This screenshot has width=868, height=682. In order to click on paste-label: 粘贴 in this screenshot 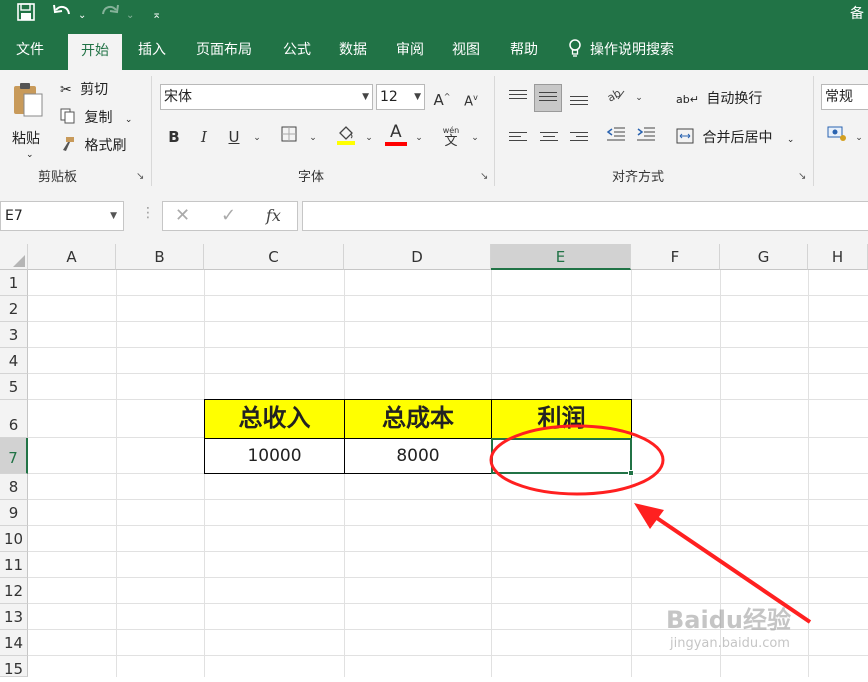, I will do `click(26, 139)`.